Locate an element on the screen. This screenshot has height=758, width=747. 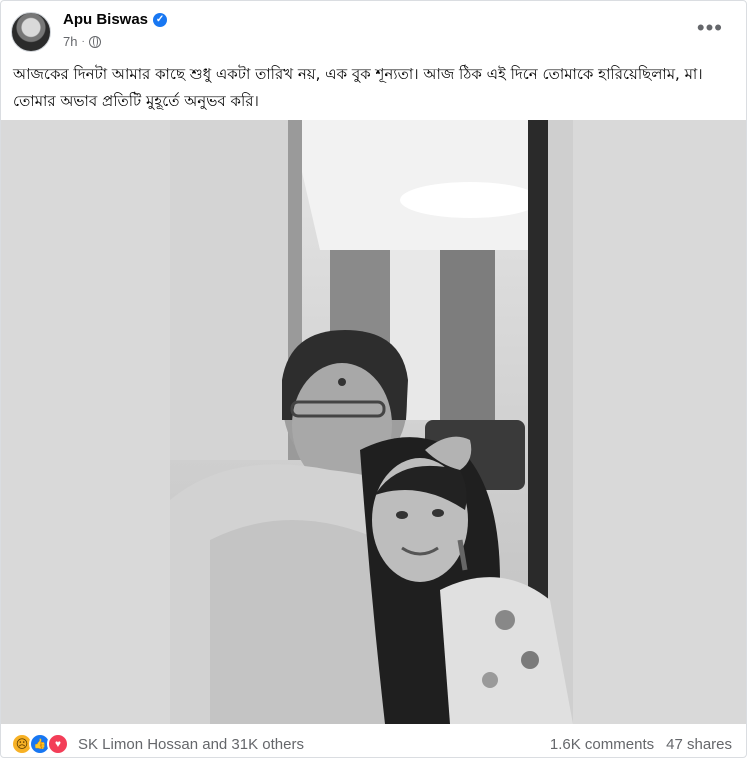
post-stats: 1.6K comments 47 shares is located at coordinates (641, 744).